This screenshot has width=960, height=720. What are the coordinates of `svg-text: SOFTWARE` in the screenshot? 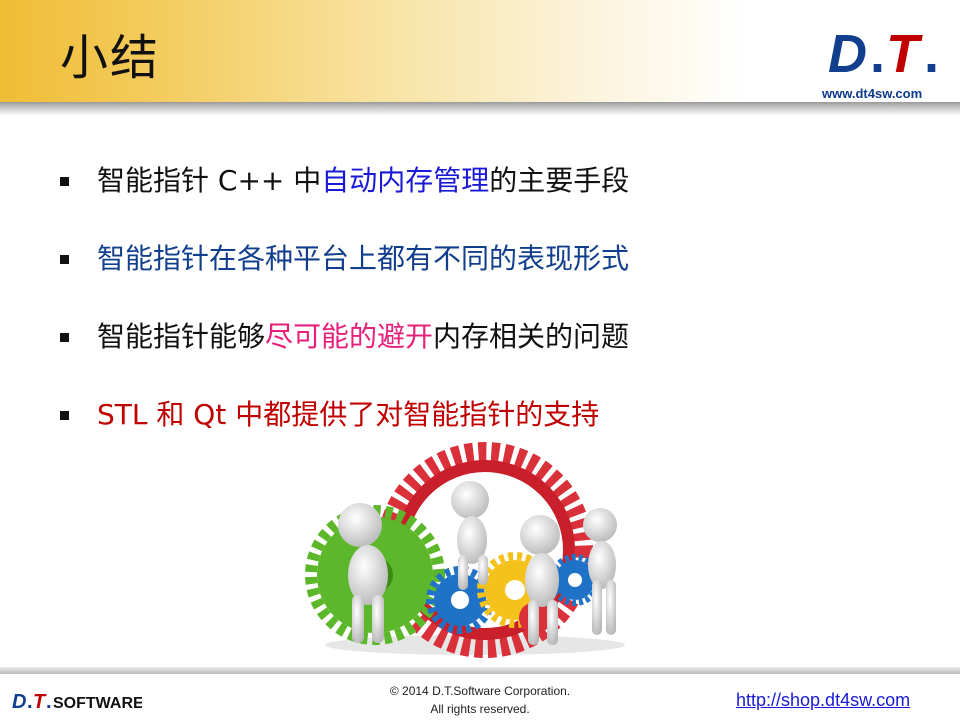 It's located at (97, 703).